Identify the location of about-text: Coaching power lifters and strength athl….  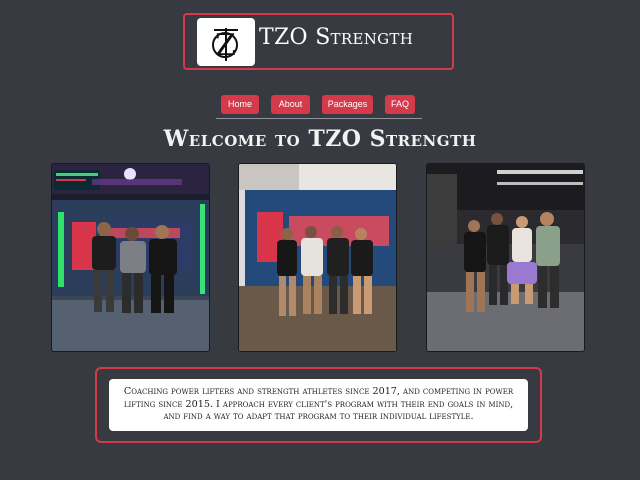
(318, 405).